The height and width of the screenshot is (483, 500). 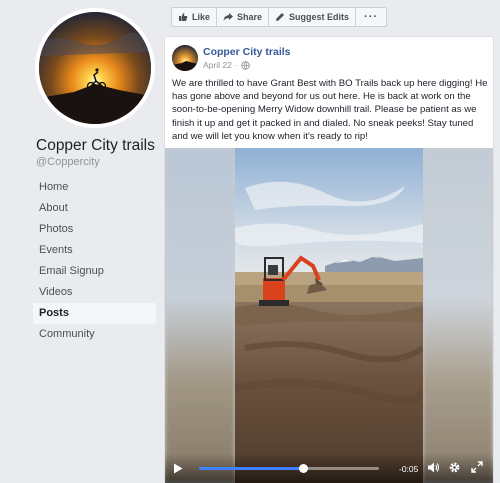 I want to click on progress-fill, so click(x=251, y=468).